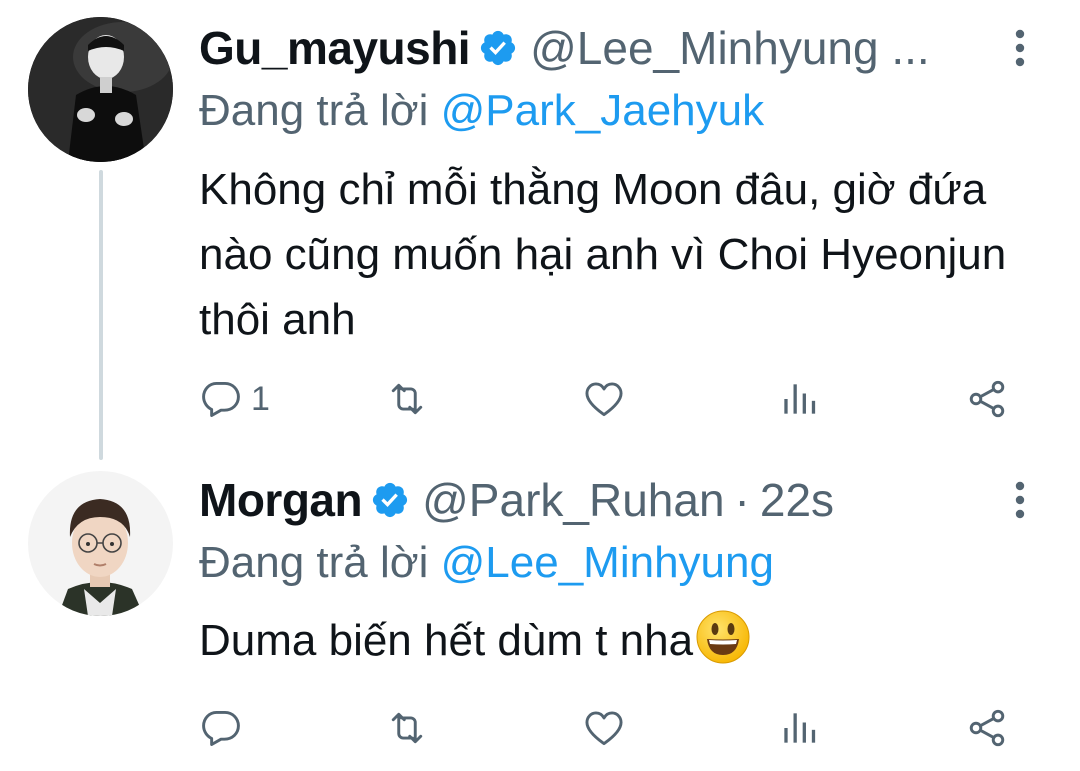  Describe the element at coordinates (723, 637) in the screenshot. I see `smiling-face-emoji-icon` at that location.